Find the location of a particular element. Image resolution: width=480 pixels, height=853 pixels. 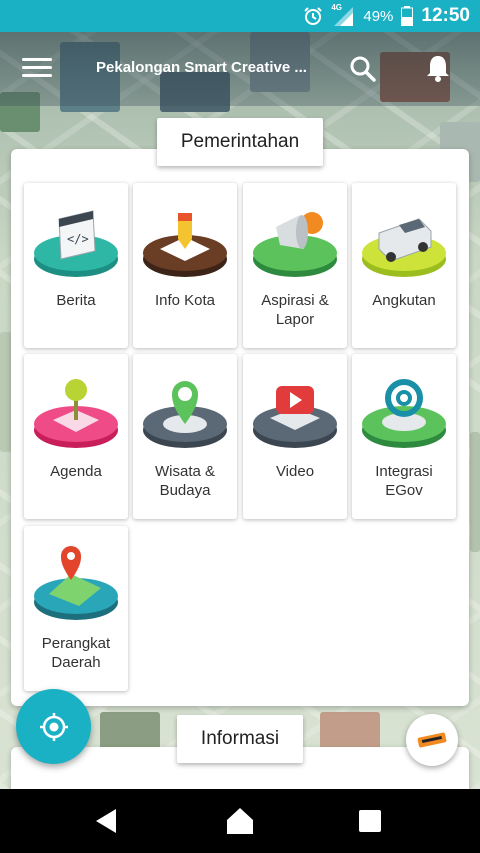

tile-label: Berita is located at coordinates (76, 300).